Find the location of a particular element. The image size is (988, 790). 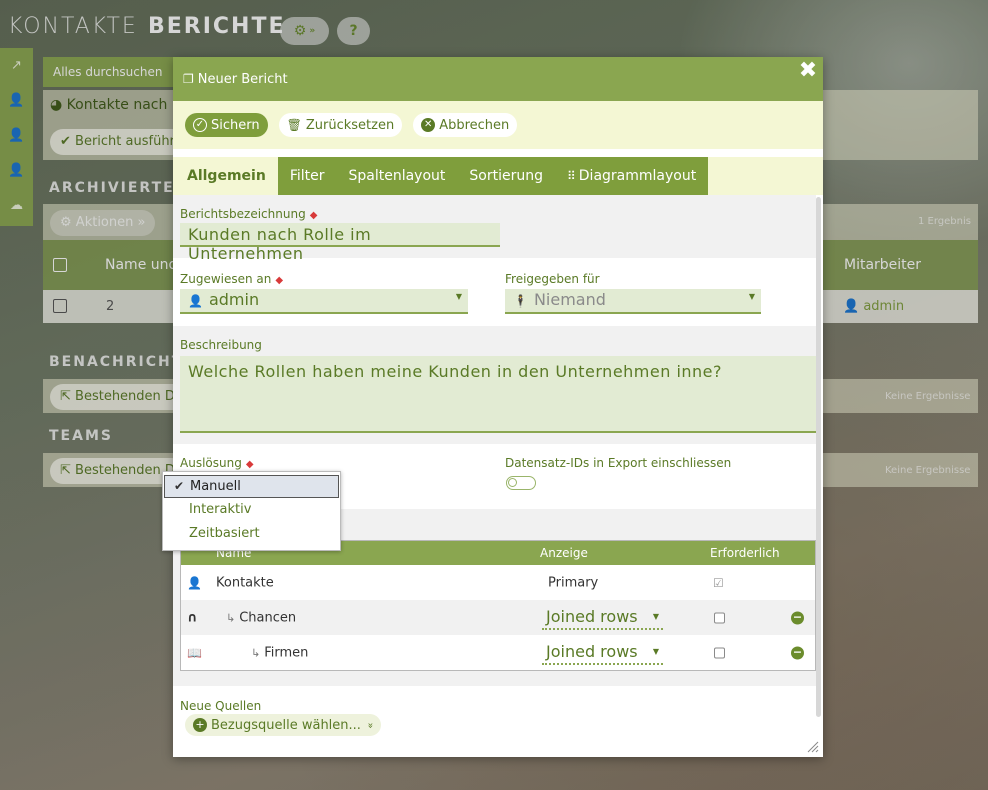

window-icon: ❐ is located at coordinates (188, 79).